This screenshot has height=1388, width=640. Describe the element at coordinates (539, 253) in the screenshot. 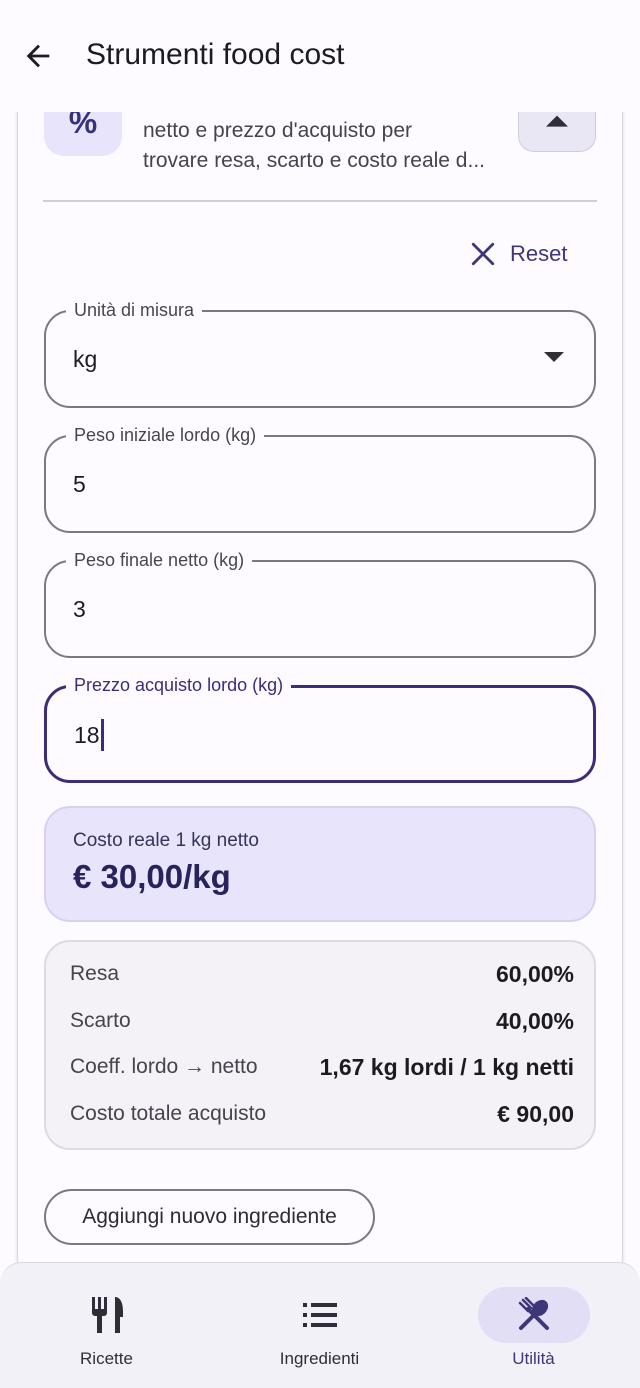

I see `reset-label: Reset` at that location.